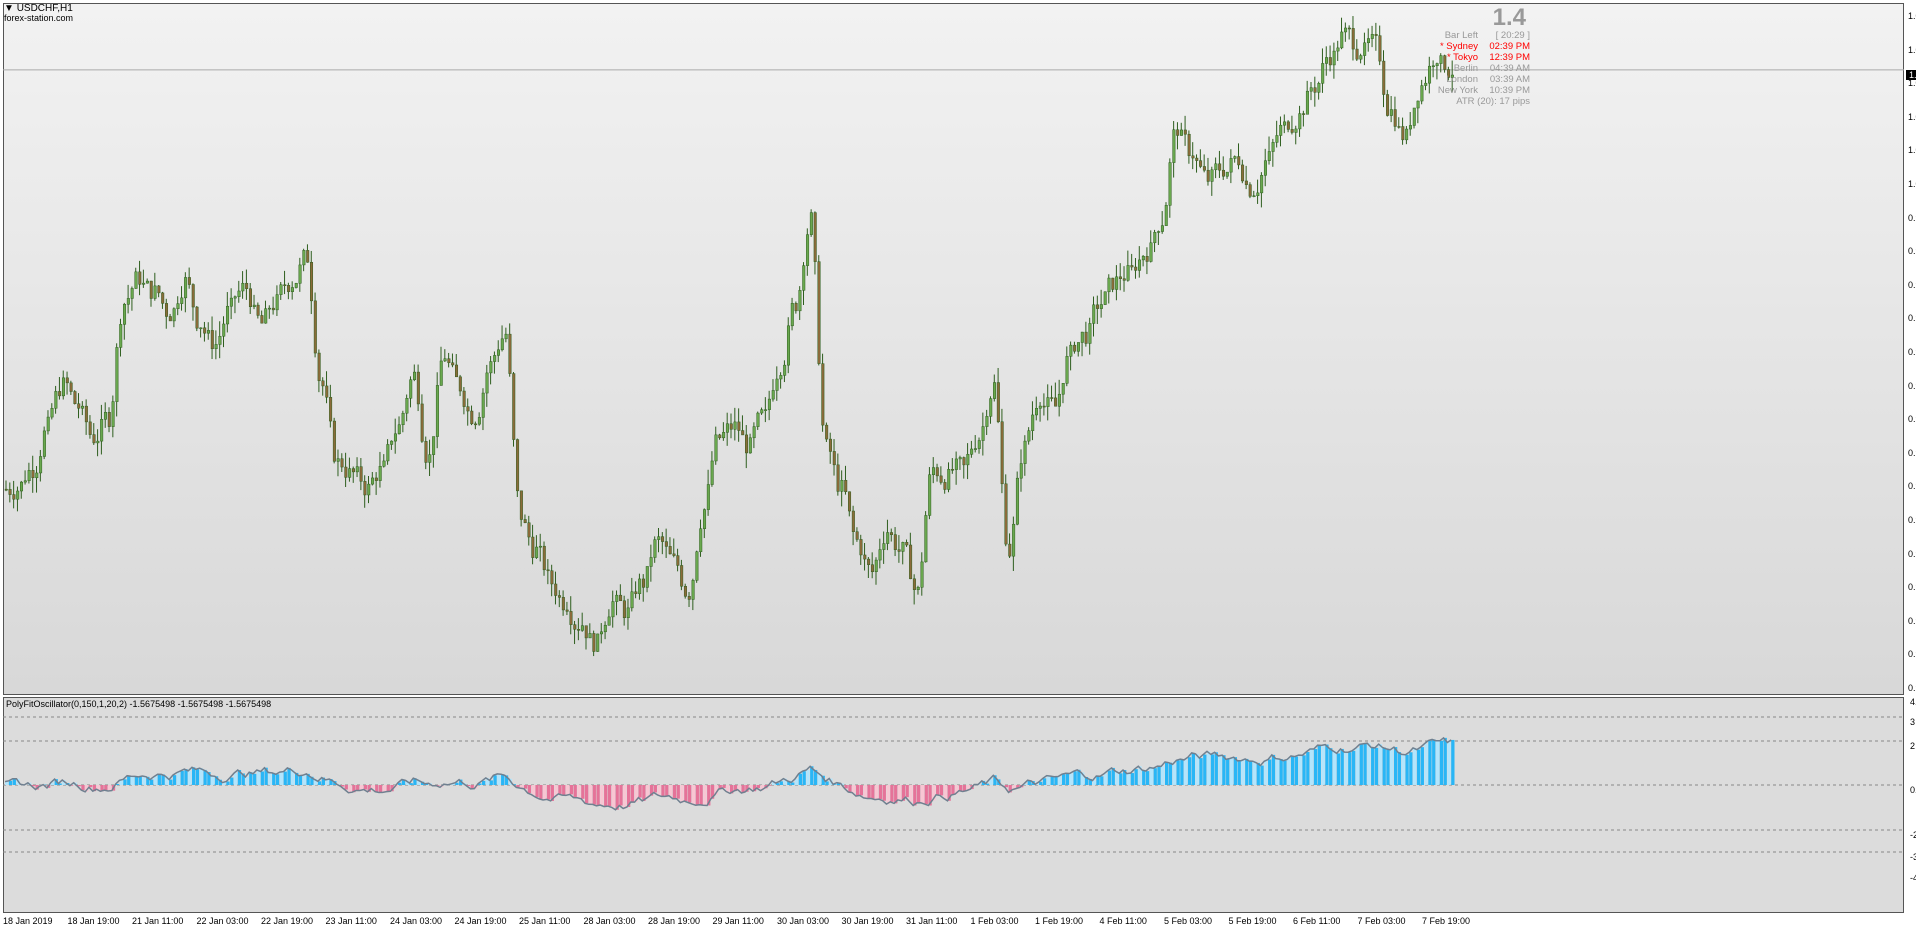 The image size is (1916, 933). I want to click on time-tick: 7 Feb 03:00, so click(1381, 921).